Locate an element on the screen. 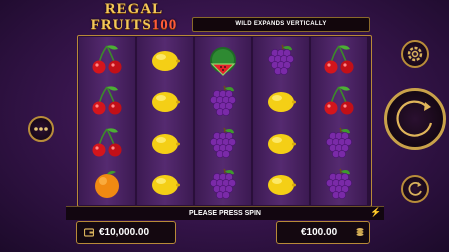  spin-icon is located at coordinates (414, 118).